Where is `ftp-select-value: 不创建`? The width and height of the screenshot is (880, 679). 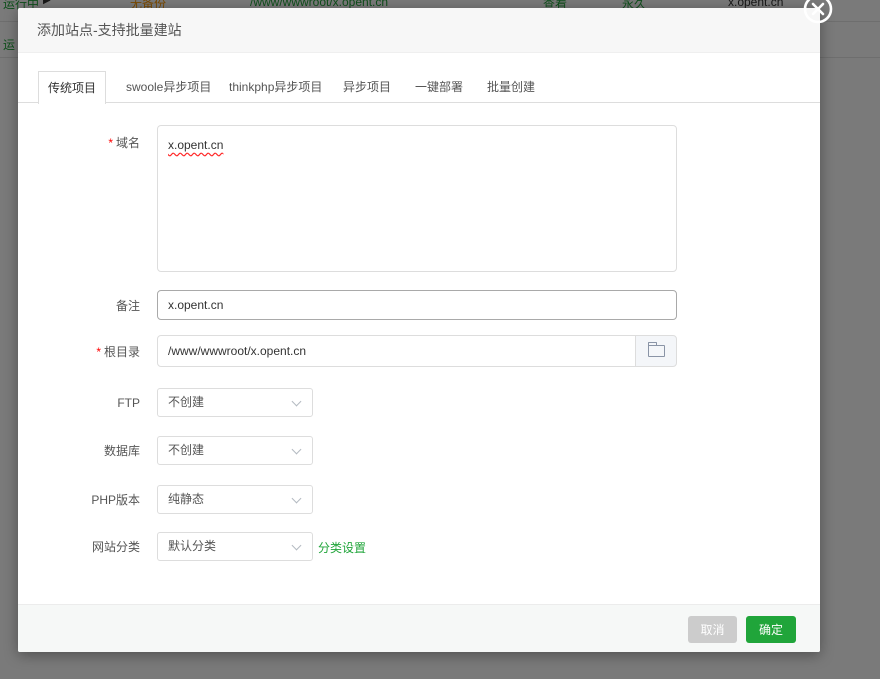 ftp-select-value: 不创建 is located at coordinates (186, 402).